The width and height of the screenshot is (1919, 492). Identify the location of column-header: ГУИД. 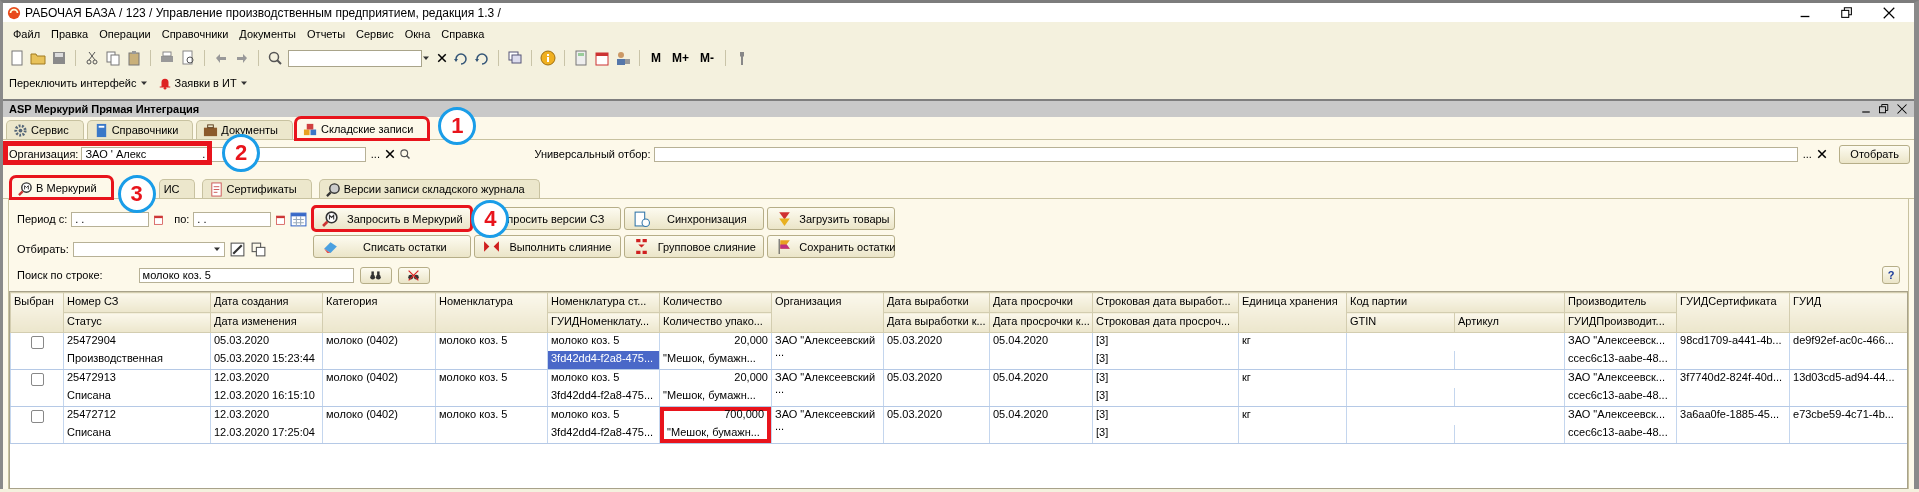
(1848, 312).